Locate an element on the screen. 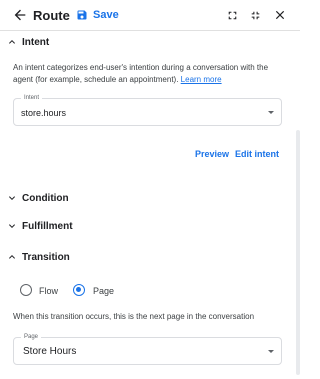 Image resolution: width=320 pixels, height=379 pixels. intent-field-label: Intent is located at coordinates (32, 98).